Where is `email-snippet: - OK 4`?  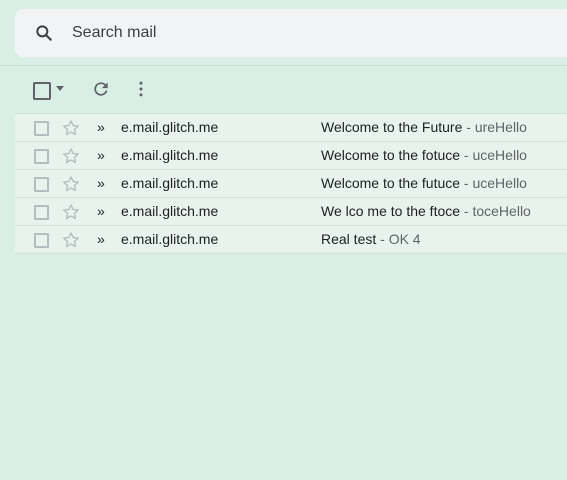
email-snippet: - OK 4 is located at coordinates (398, 239).